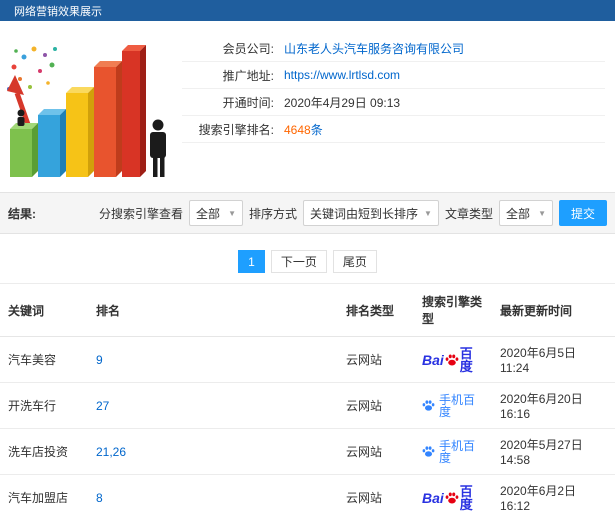 The height and width of the screenshot is (520, 615). Describe the element at coordinates (553, 451) in the screenshot. I see `update-time-cell: 2020年5月27日 14:58` at that location.